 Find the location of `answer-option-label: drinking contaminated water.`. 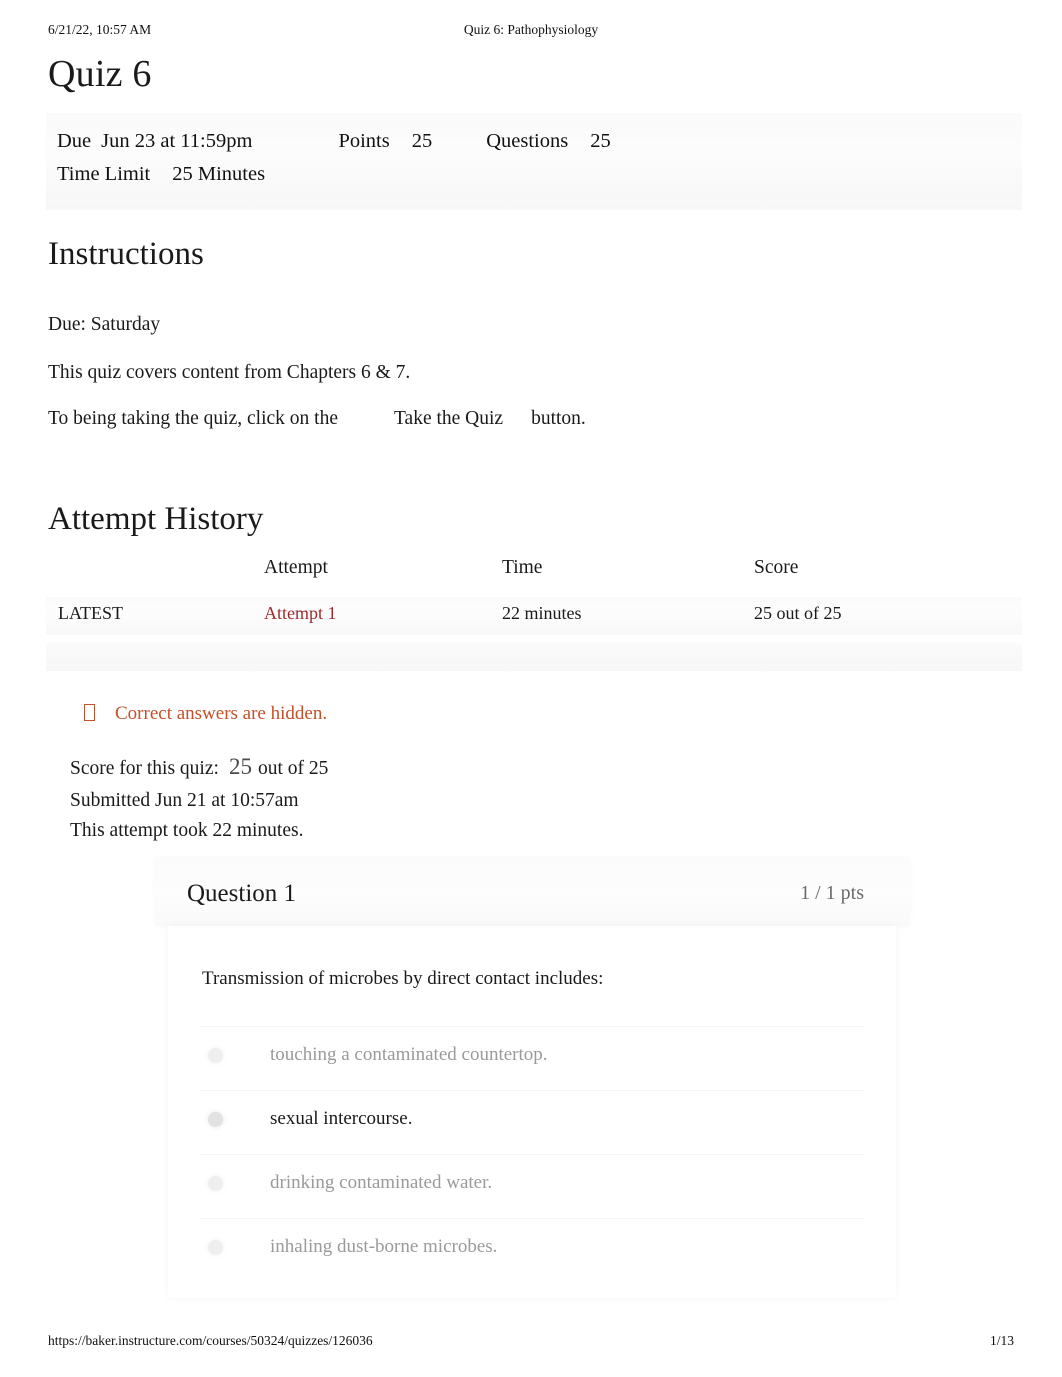

answer-option-label: drinking contaminated water. is located at coordinates (381, 1182).